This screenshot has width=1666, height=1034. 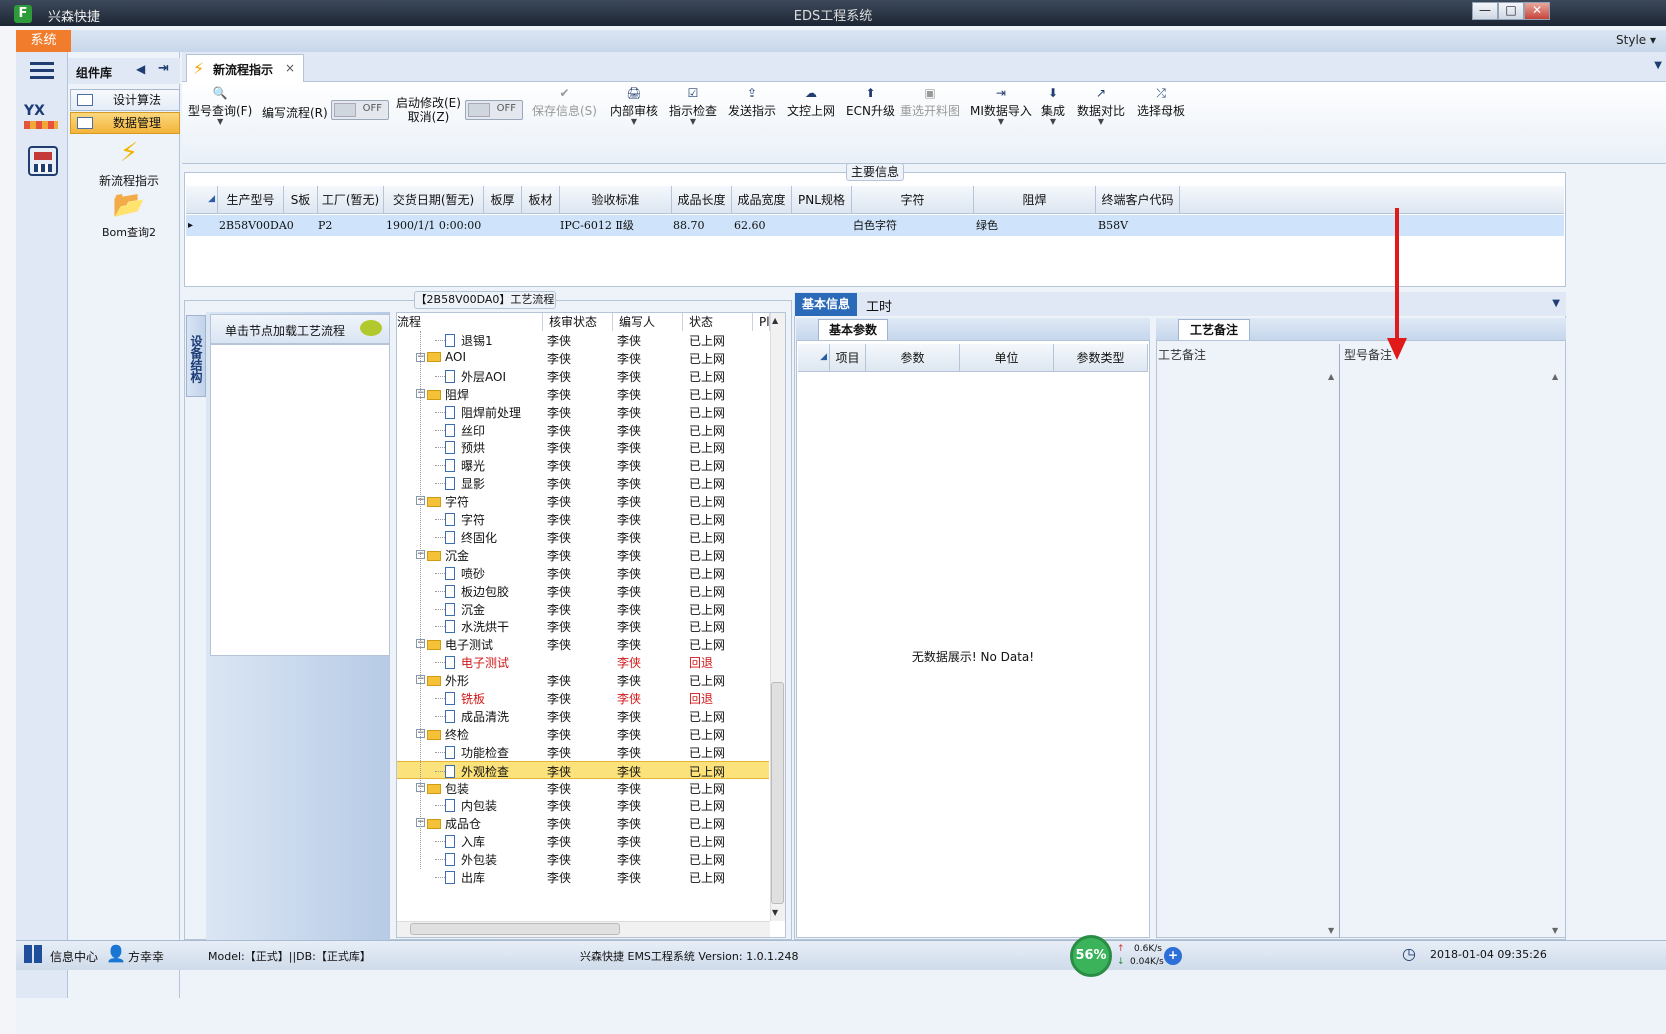 What do you see at coordinates (1556, 303) in the screenshot?
I see `tab-dropdown-icon: ▼` at bounding box center [1556, 303].